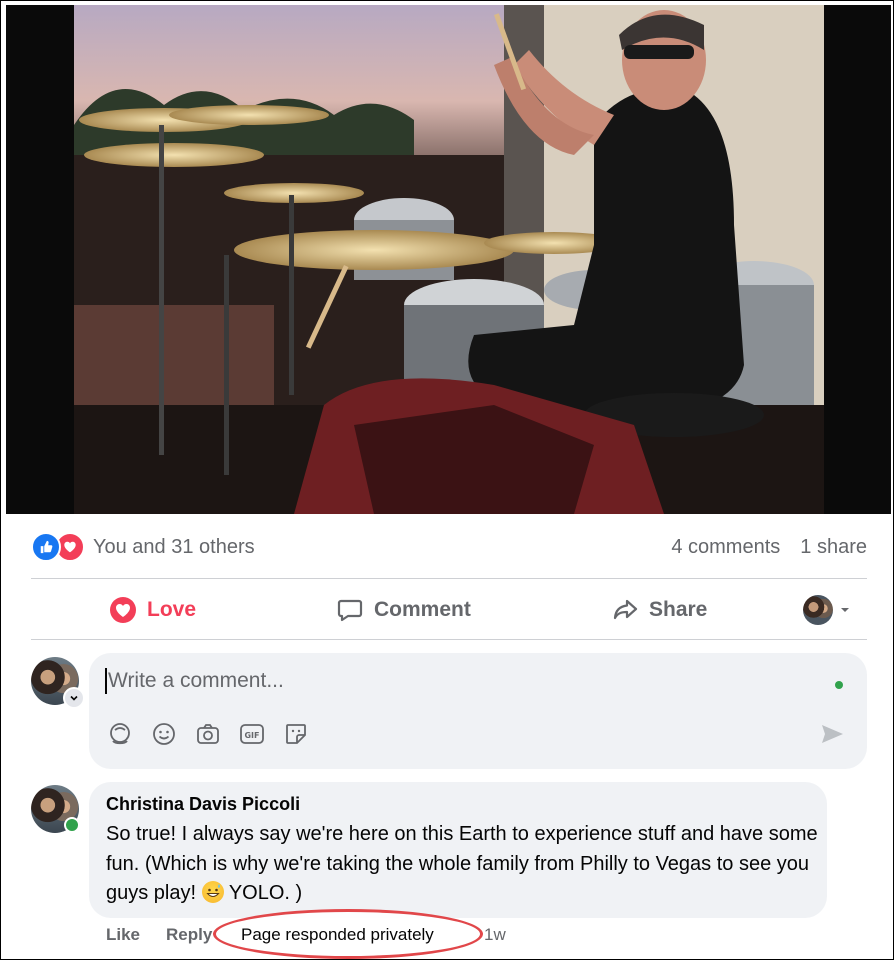 Image resolution: width=896 pixels, height=962 pixels. What do you see at coordinates (495, 935) in the screenshot?
I see `comment-timestamp: 1w` at bounding box center [495, 935].